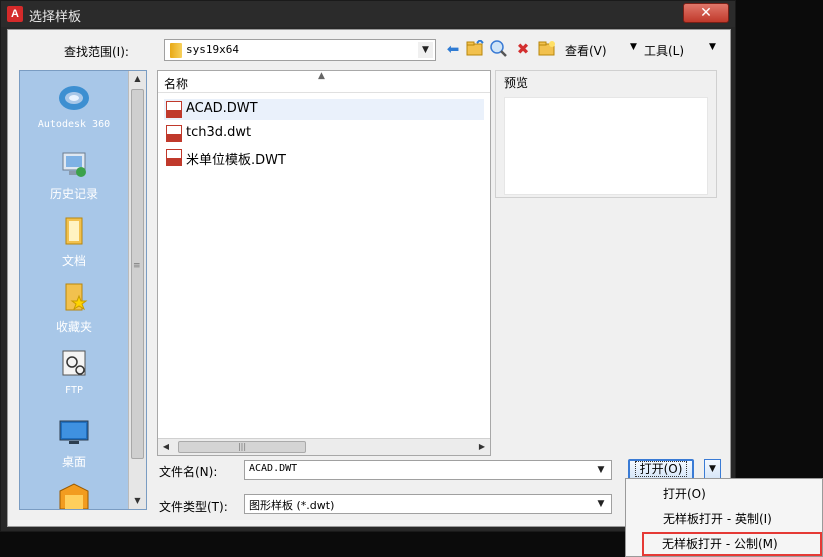 The width and height of the screenshot is (823, 557). Describe the element at coordinates (586, 50) in the screenshot. I see `view-menu: 查看(V)` at that location.